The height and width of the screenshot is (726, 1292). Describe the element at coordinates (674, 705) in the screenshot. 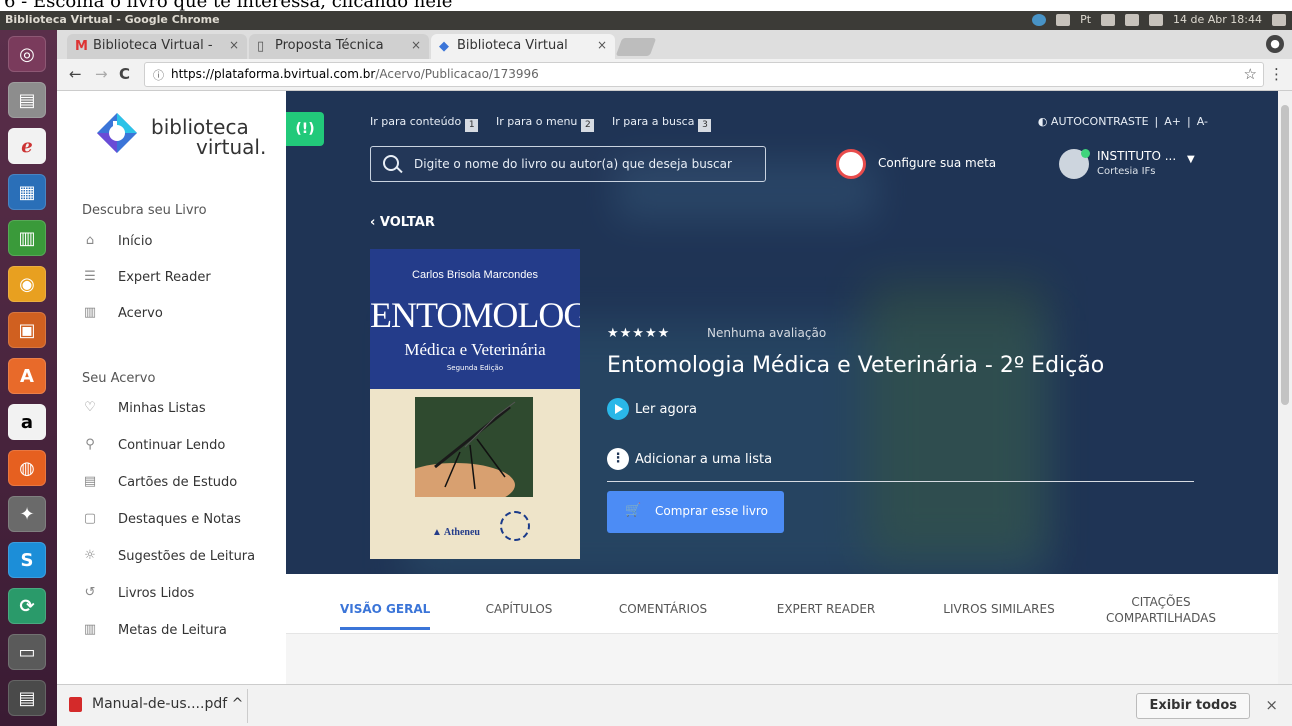

I see `downloads-bar: Manual-de-us....pdf ^ Exibir todos ×` at that location.